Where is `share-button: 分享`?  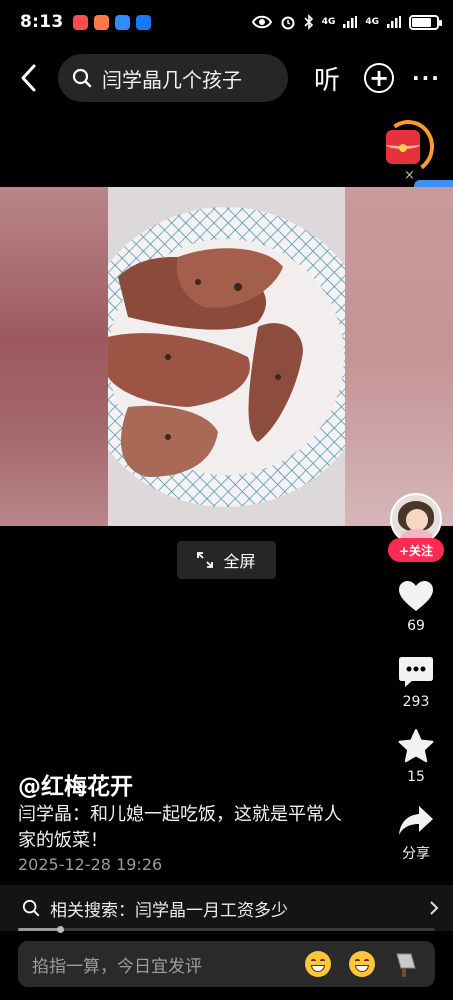 share-button: 分享 is located at coordinates (416, 834).